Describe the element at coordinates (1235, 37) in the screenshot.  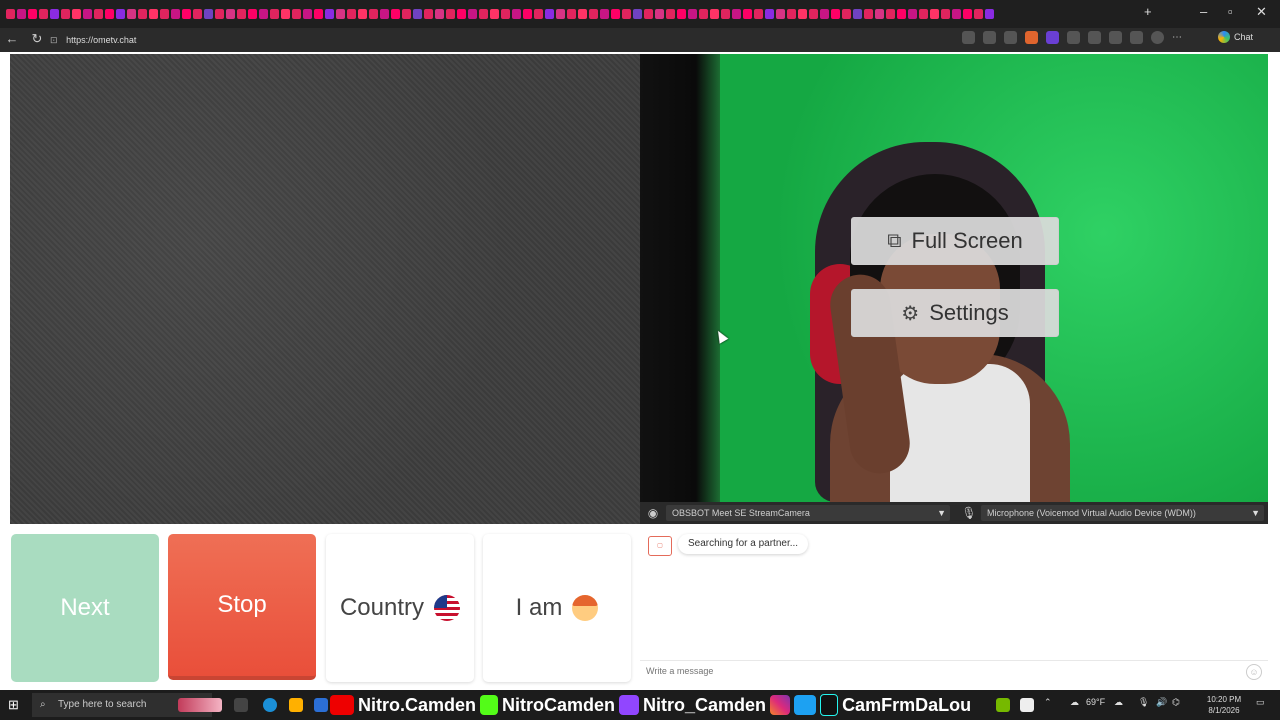
I see `copilot-chat-button: Chat` at that location.